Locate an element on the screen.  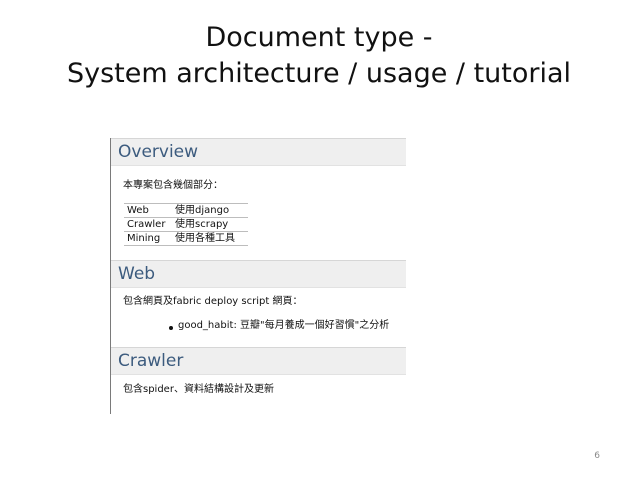
bullet-icon is located at coordinates (171, 328).